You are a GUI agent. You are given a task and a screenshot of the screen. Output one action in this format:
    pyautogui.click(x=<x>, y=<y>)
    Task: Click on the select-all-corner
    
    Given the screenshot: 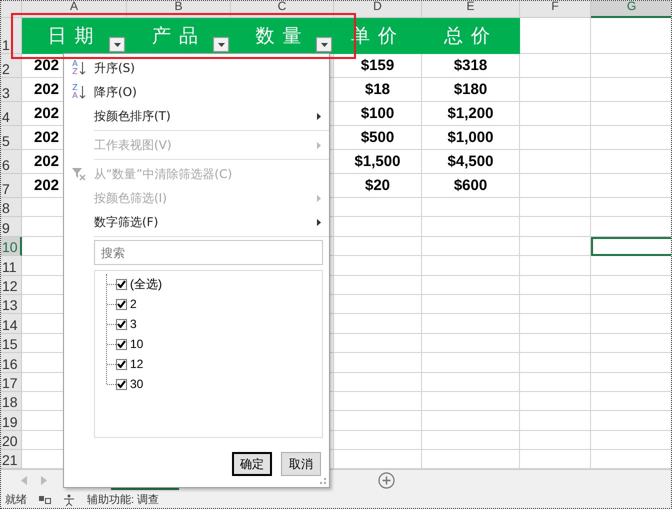 What is the action you would take?
    pyautogui.click(x=11, y=9)
    